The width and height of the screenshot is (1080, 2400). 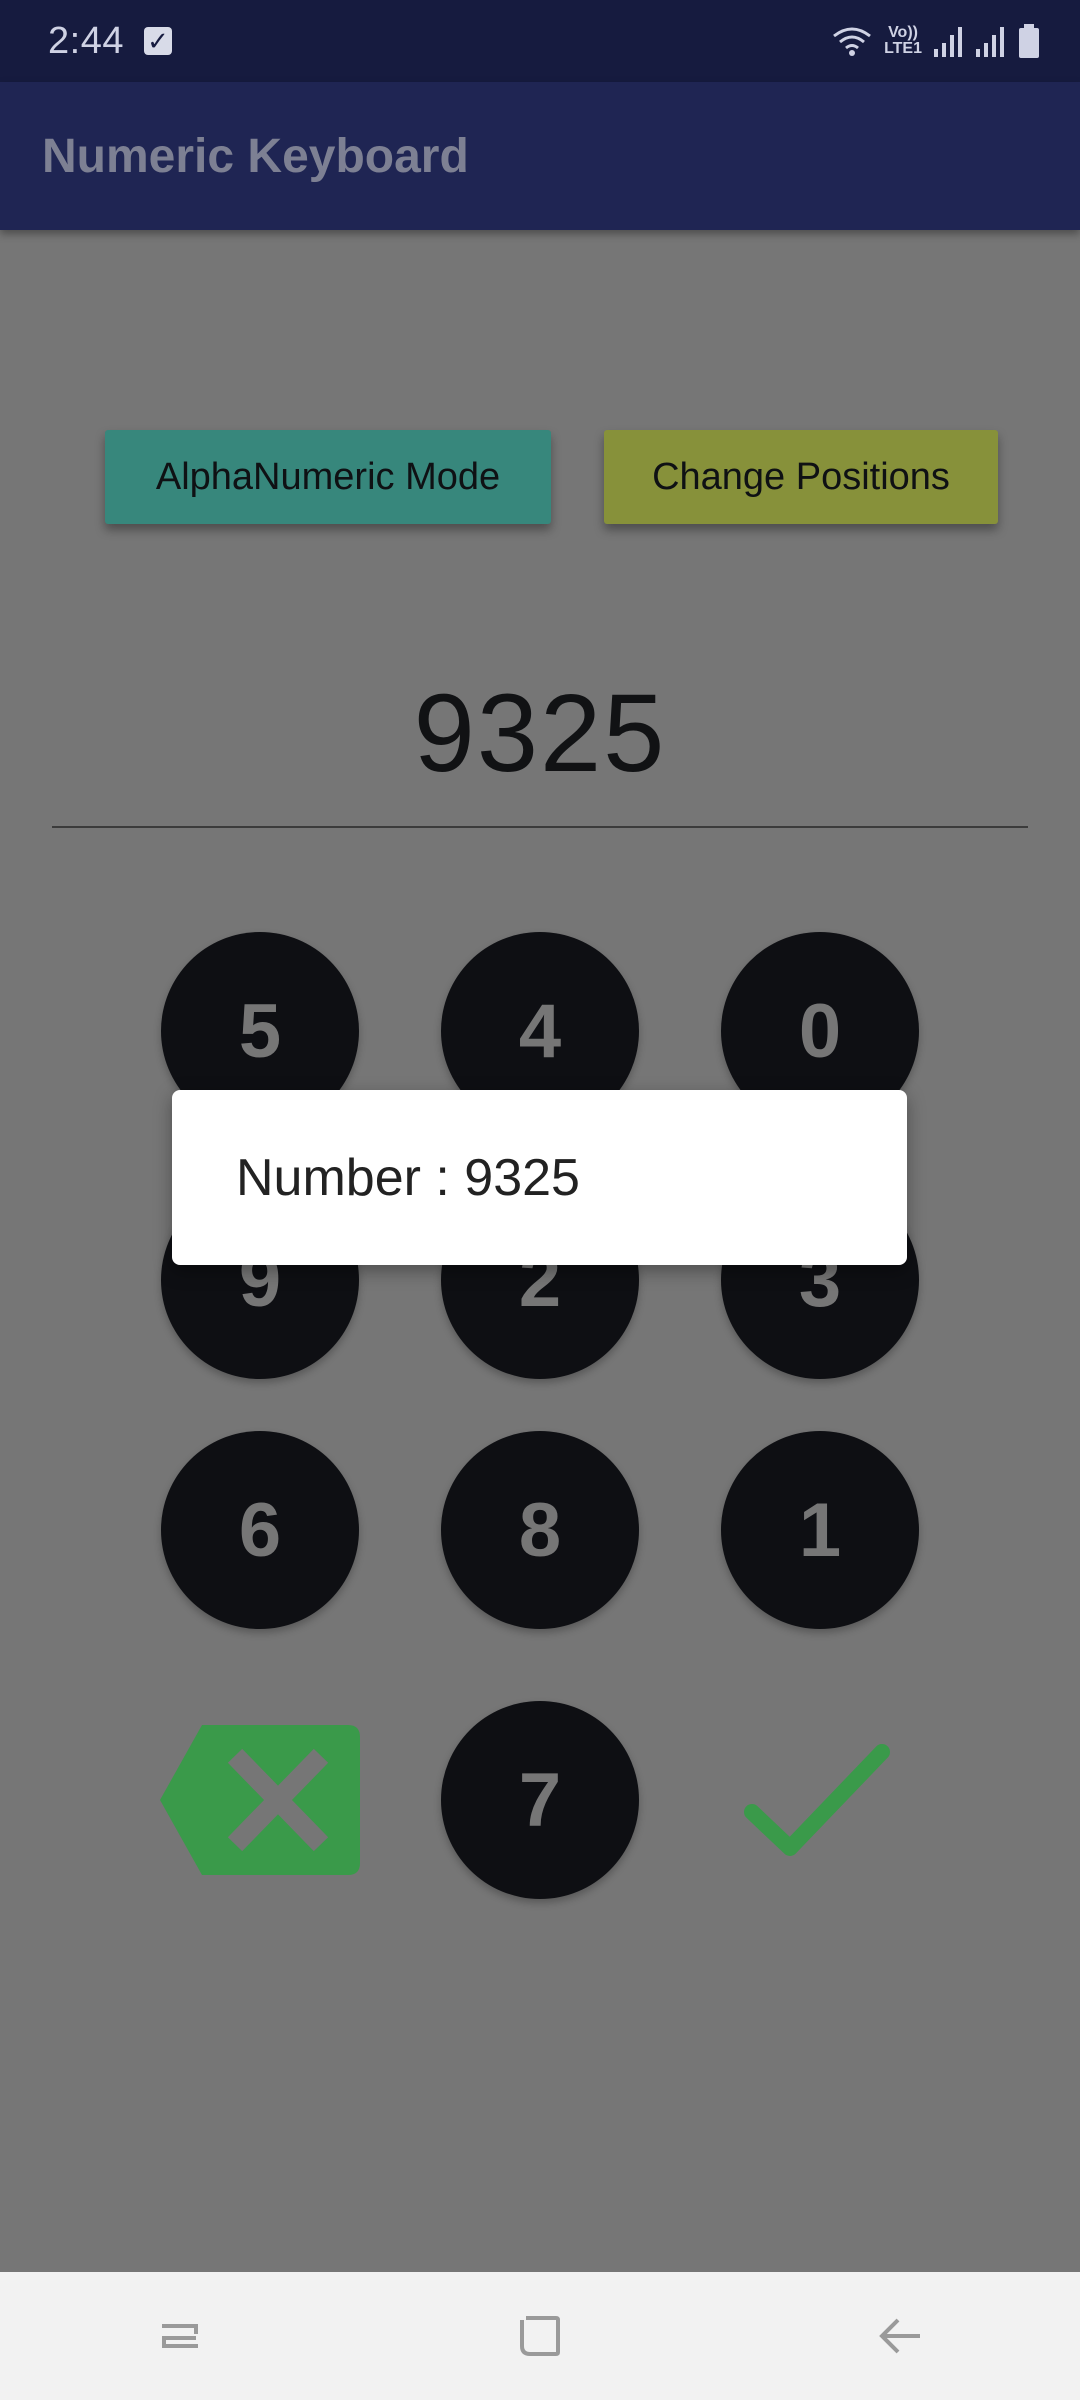 What do you see at coordinates (180, 2336) in the screenshot?
I see `recents-icon` at bounding box center [180, 2336].